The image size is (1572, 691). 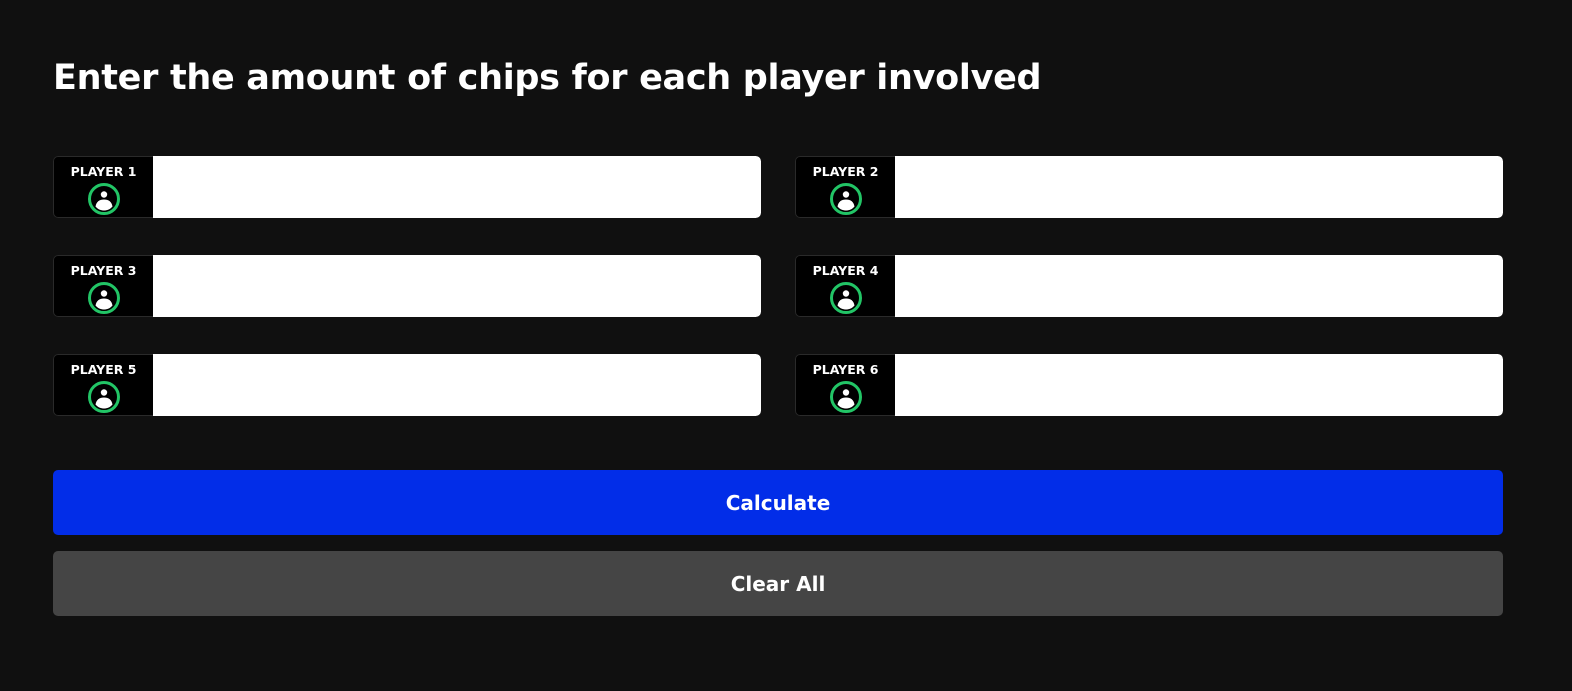 What do you see at coordinates (778, 502) in the screenshot?
I see `calculate-button: Calculate` at bounding box center [778, 502].